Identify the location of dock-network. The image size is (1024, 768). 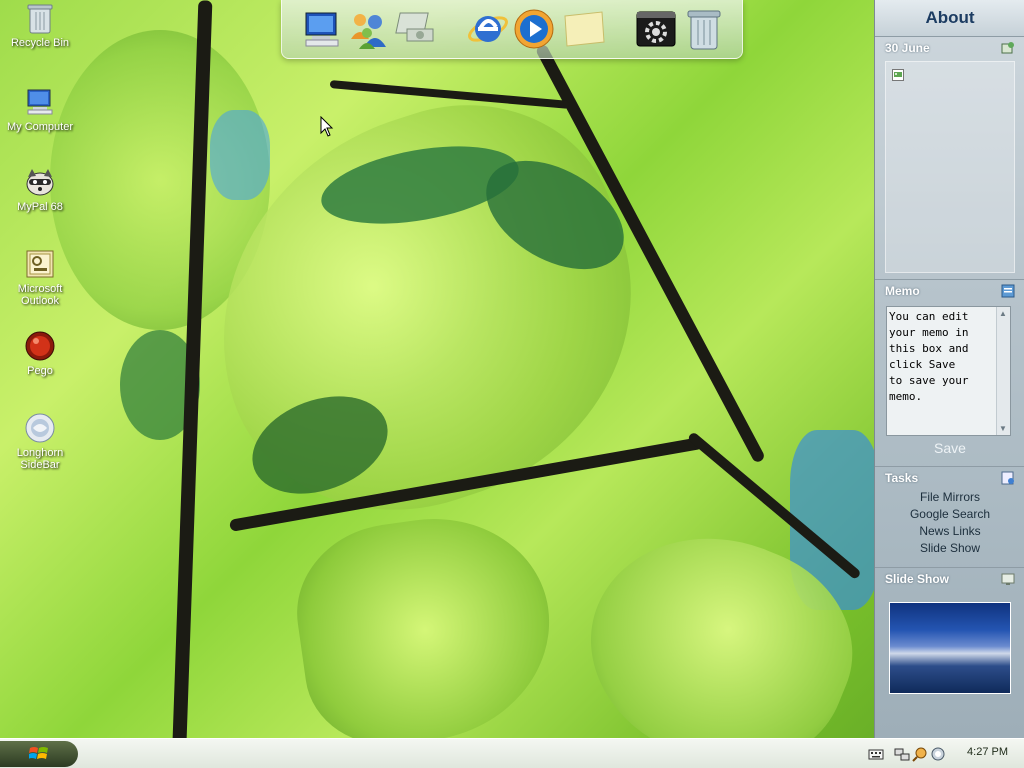
(416, 29).